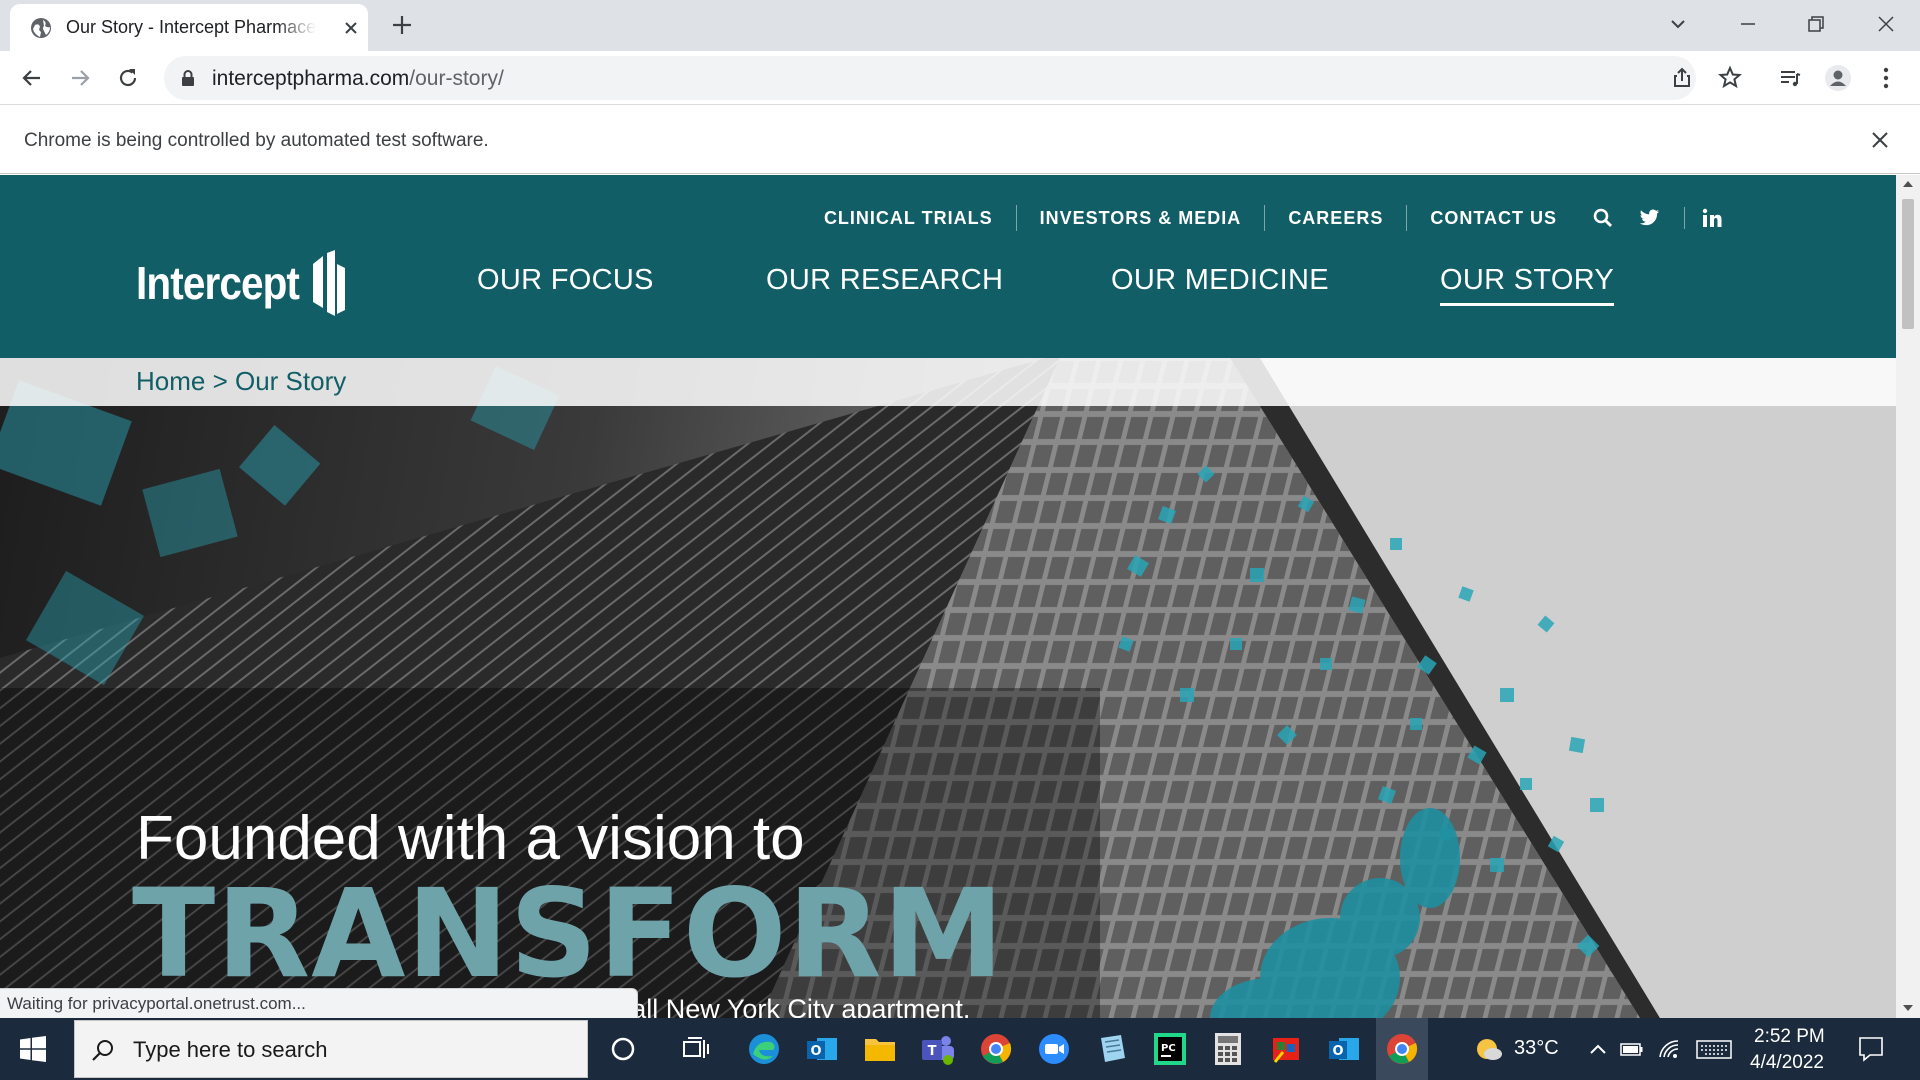  What do you see at coordinates (1527, 285) in the screenshot?
I see `nav-our-story: OUR STORY` at bounding box center [1527, 285].